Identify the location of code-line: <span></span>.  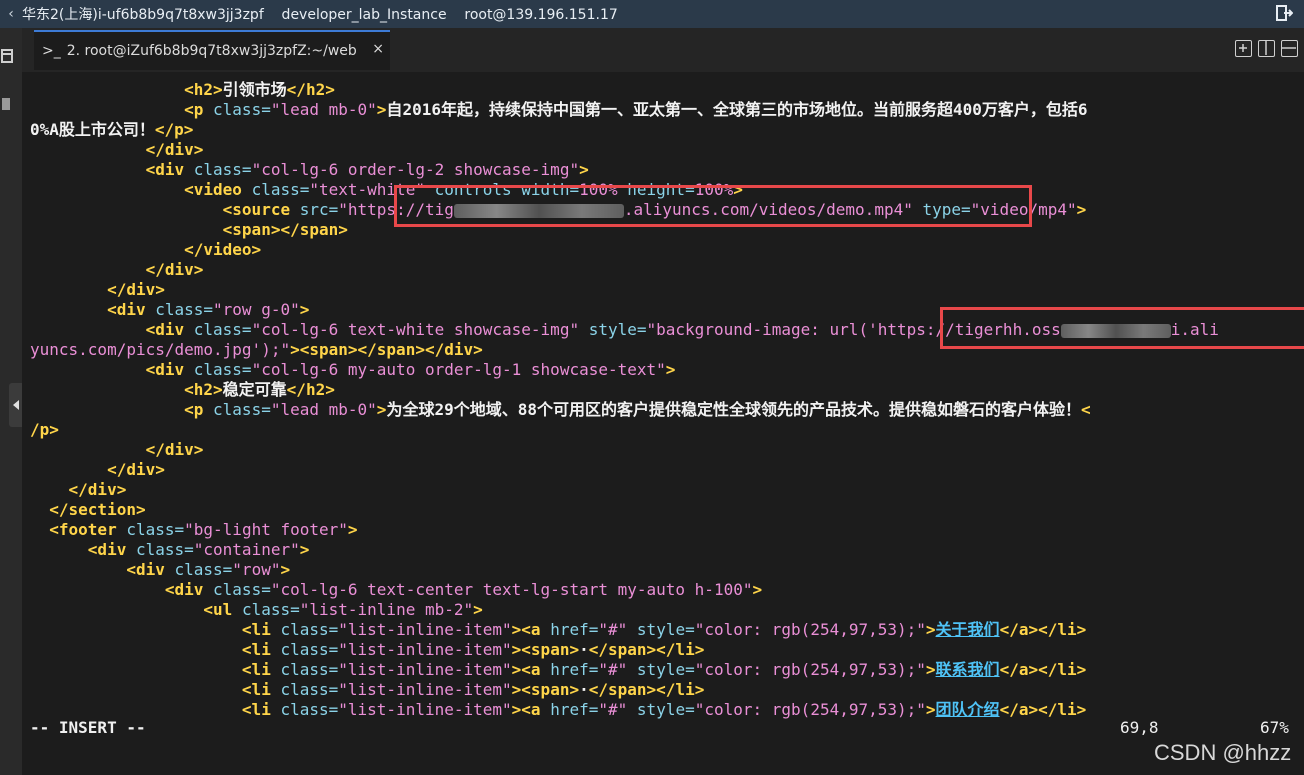
(285, 229).